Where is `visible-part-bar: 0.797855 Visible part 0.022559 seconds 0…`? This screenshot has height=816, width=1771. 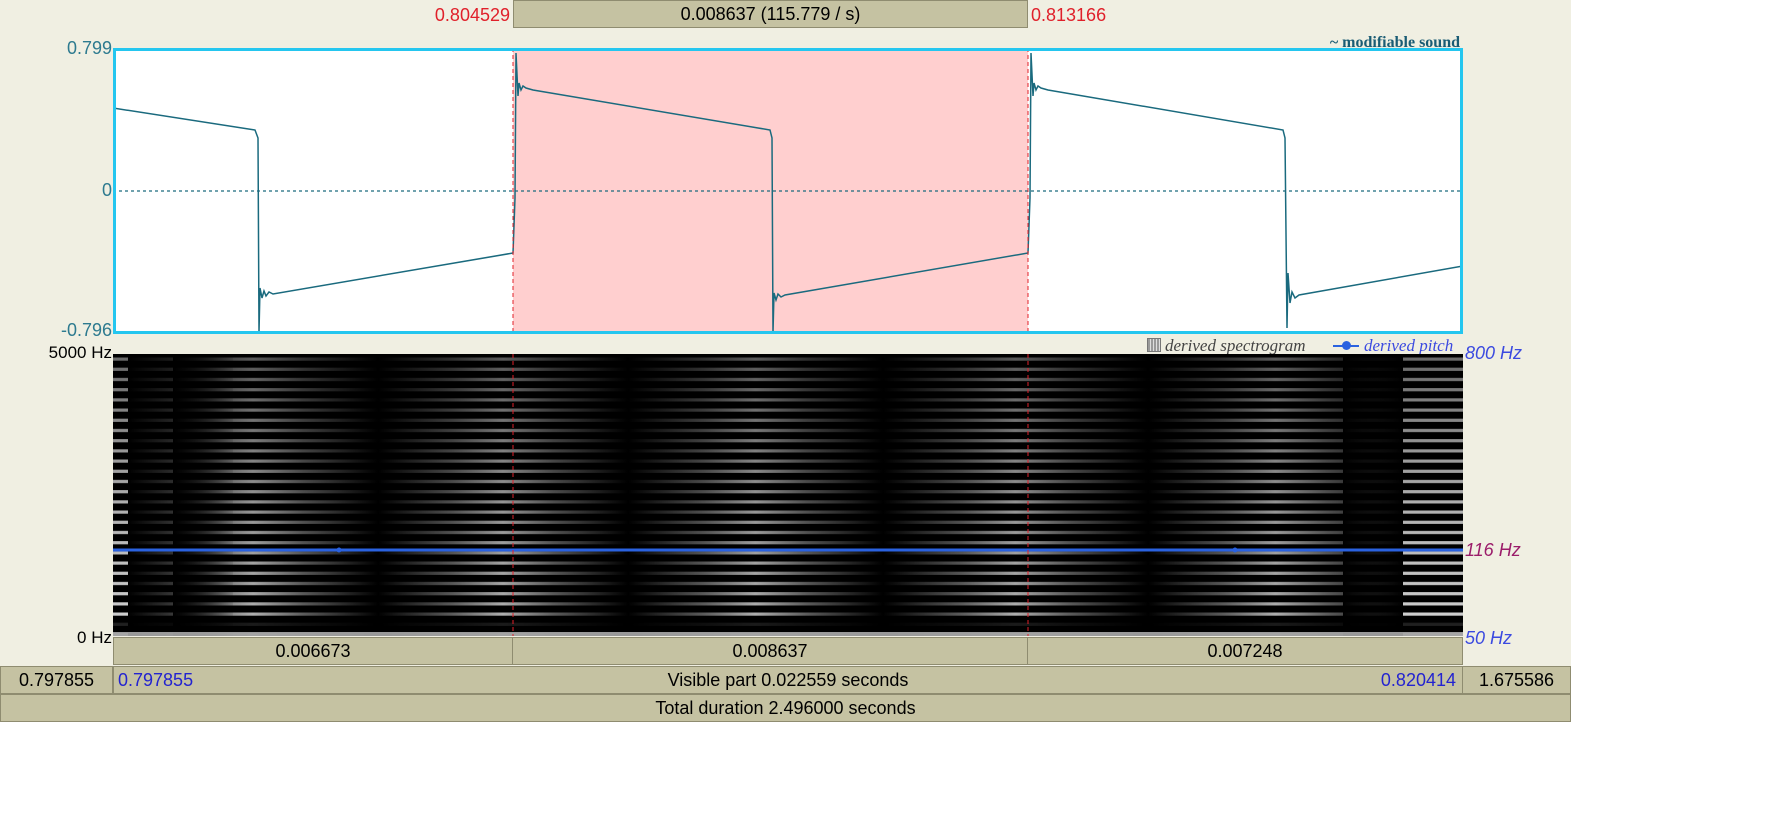 visible-part-bar: 0.797855 Visible part 0.022559 seconds 0… is located at coordinates (788, 680).